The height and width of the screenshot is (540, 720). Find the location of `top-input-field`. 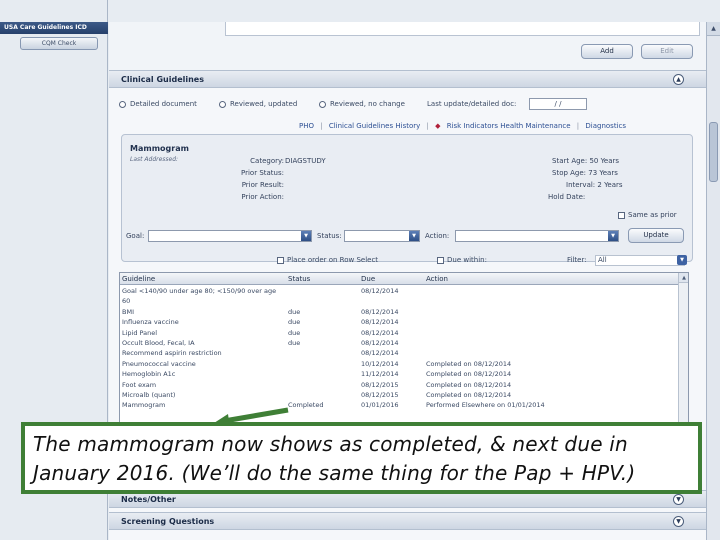

top-input-field is located at coordinates (462, 29).